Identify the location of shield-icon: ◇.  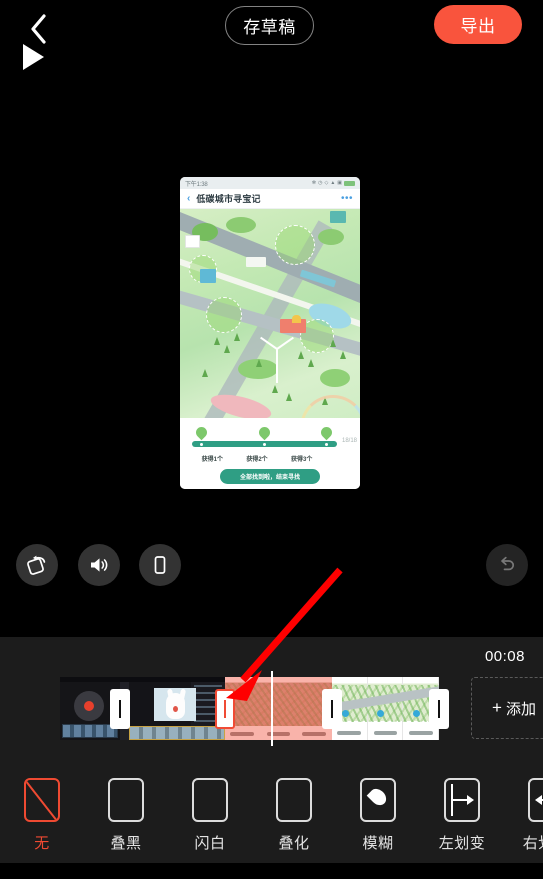
(326, 183).